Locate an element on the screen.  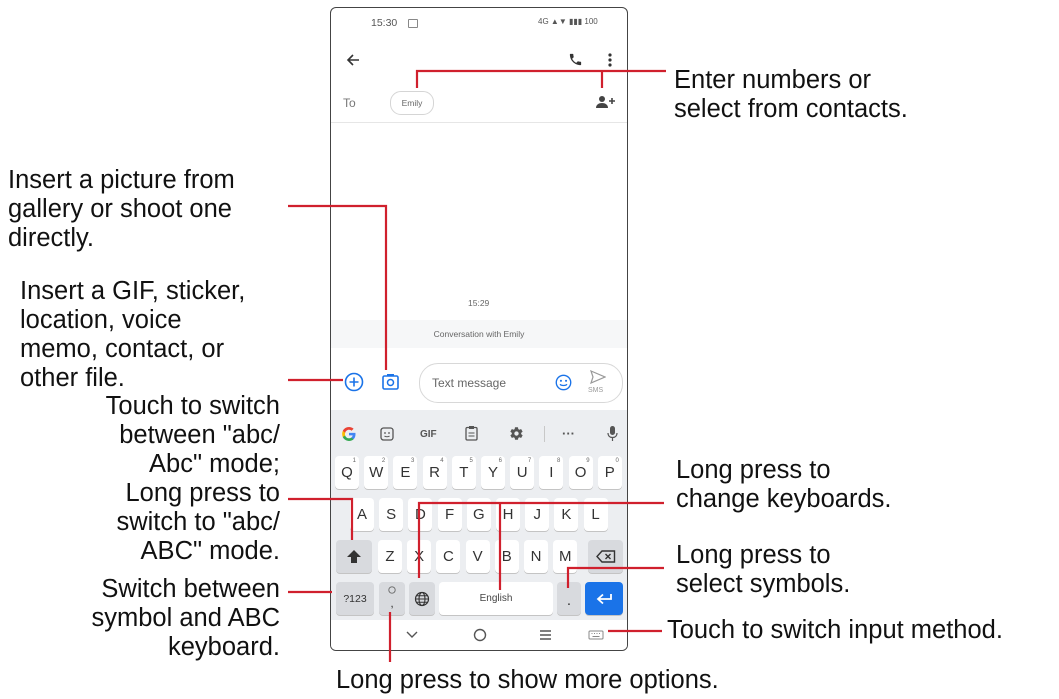
enter-key is located at coordinates (604, 598).